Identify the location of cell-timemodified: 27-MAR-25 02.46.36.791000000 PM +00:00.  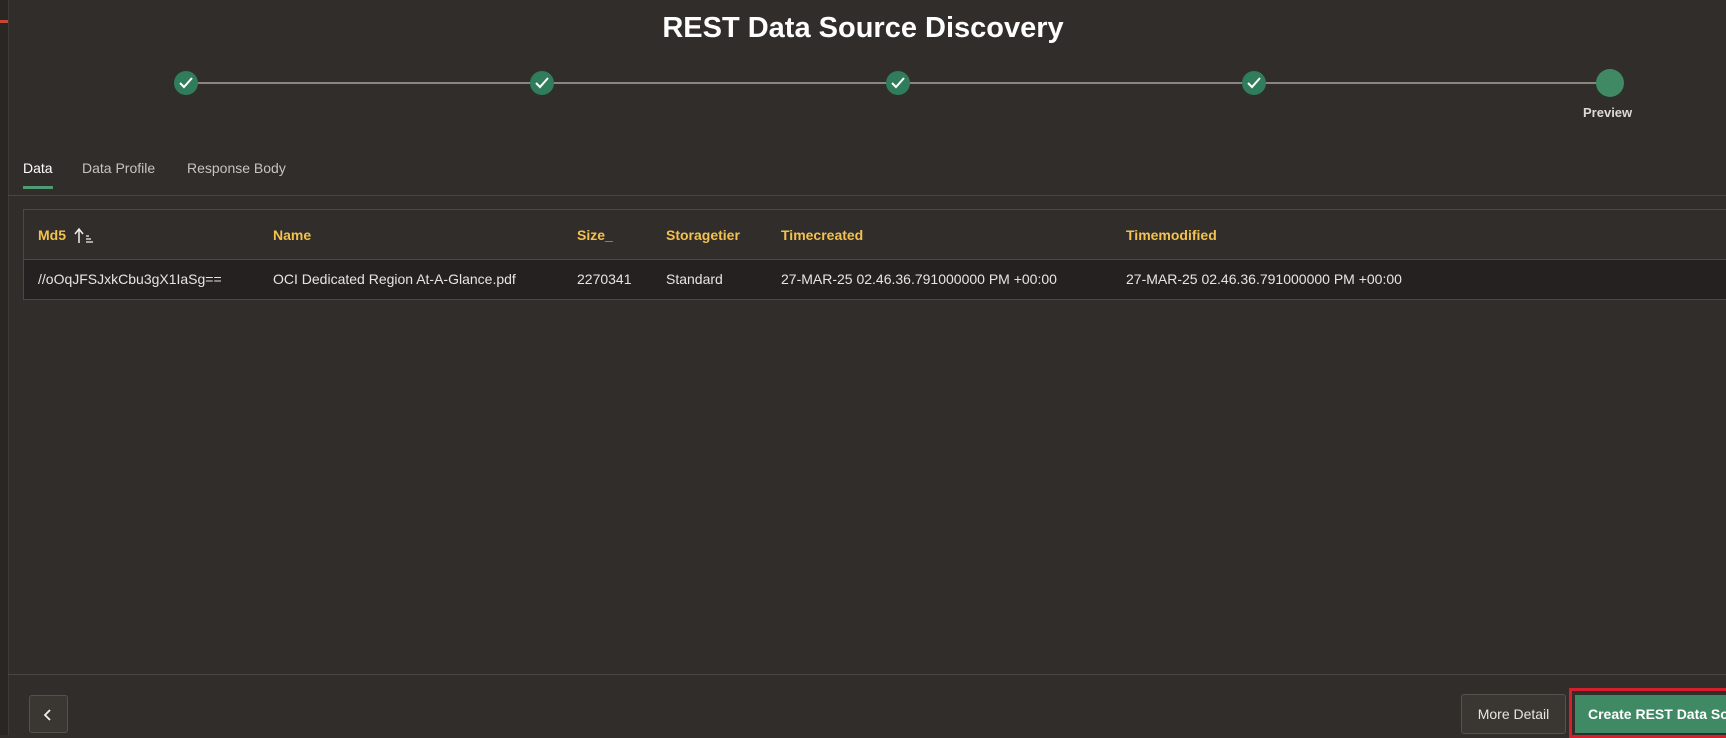
(1264, 279).